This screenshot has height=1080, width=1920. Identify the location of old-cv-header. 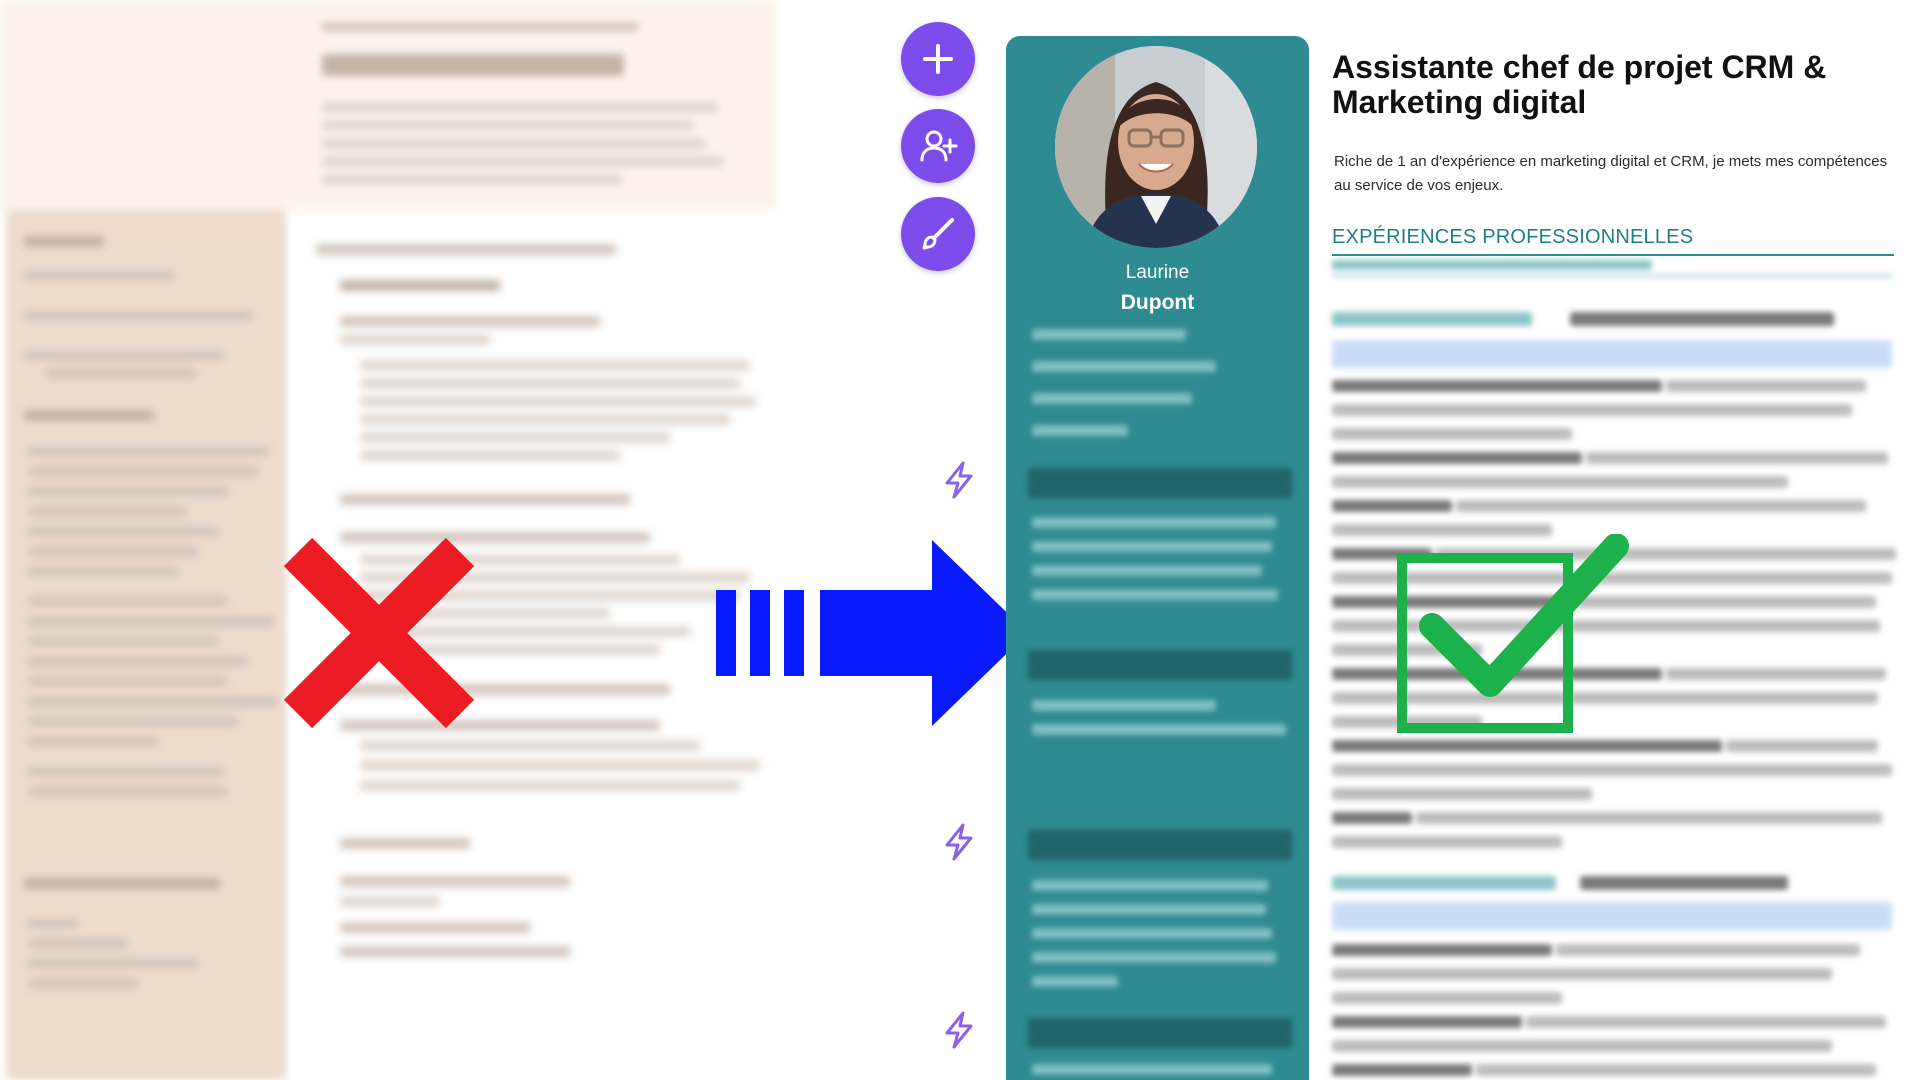
(388, 105).